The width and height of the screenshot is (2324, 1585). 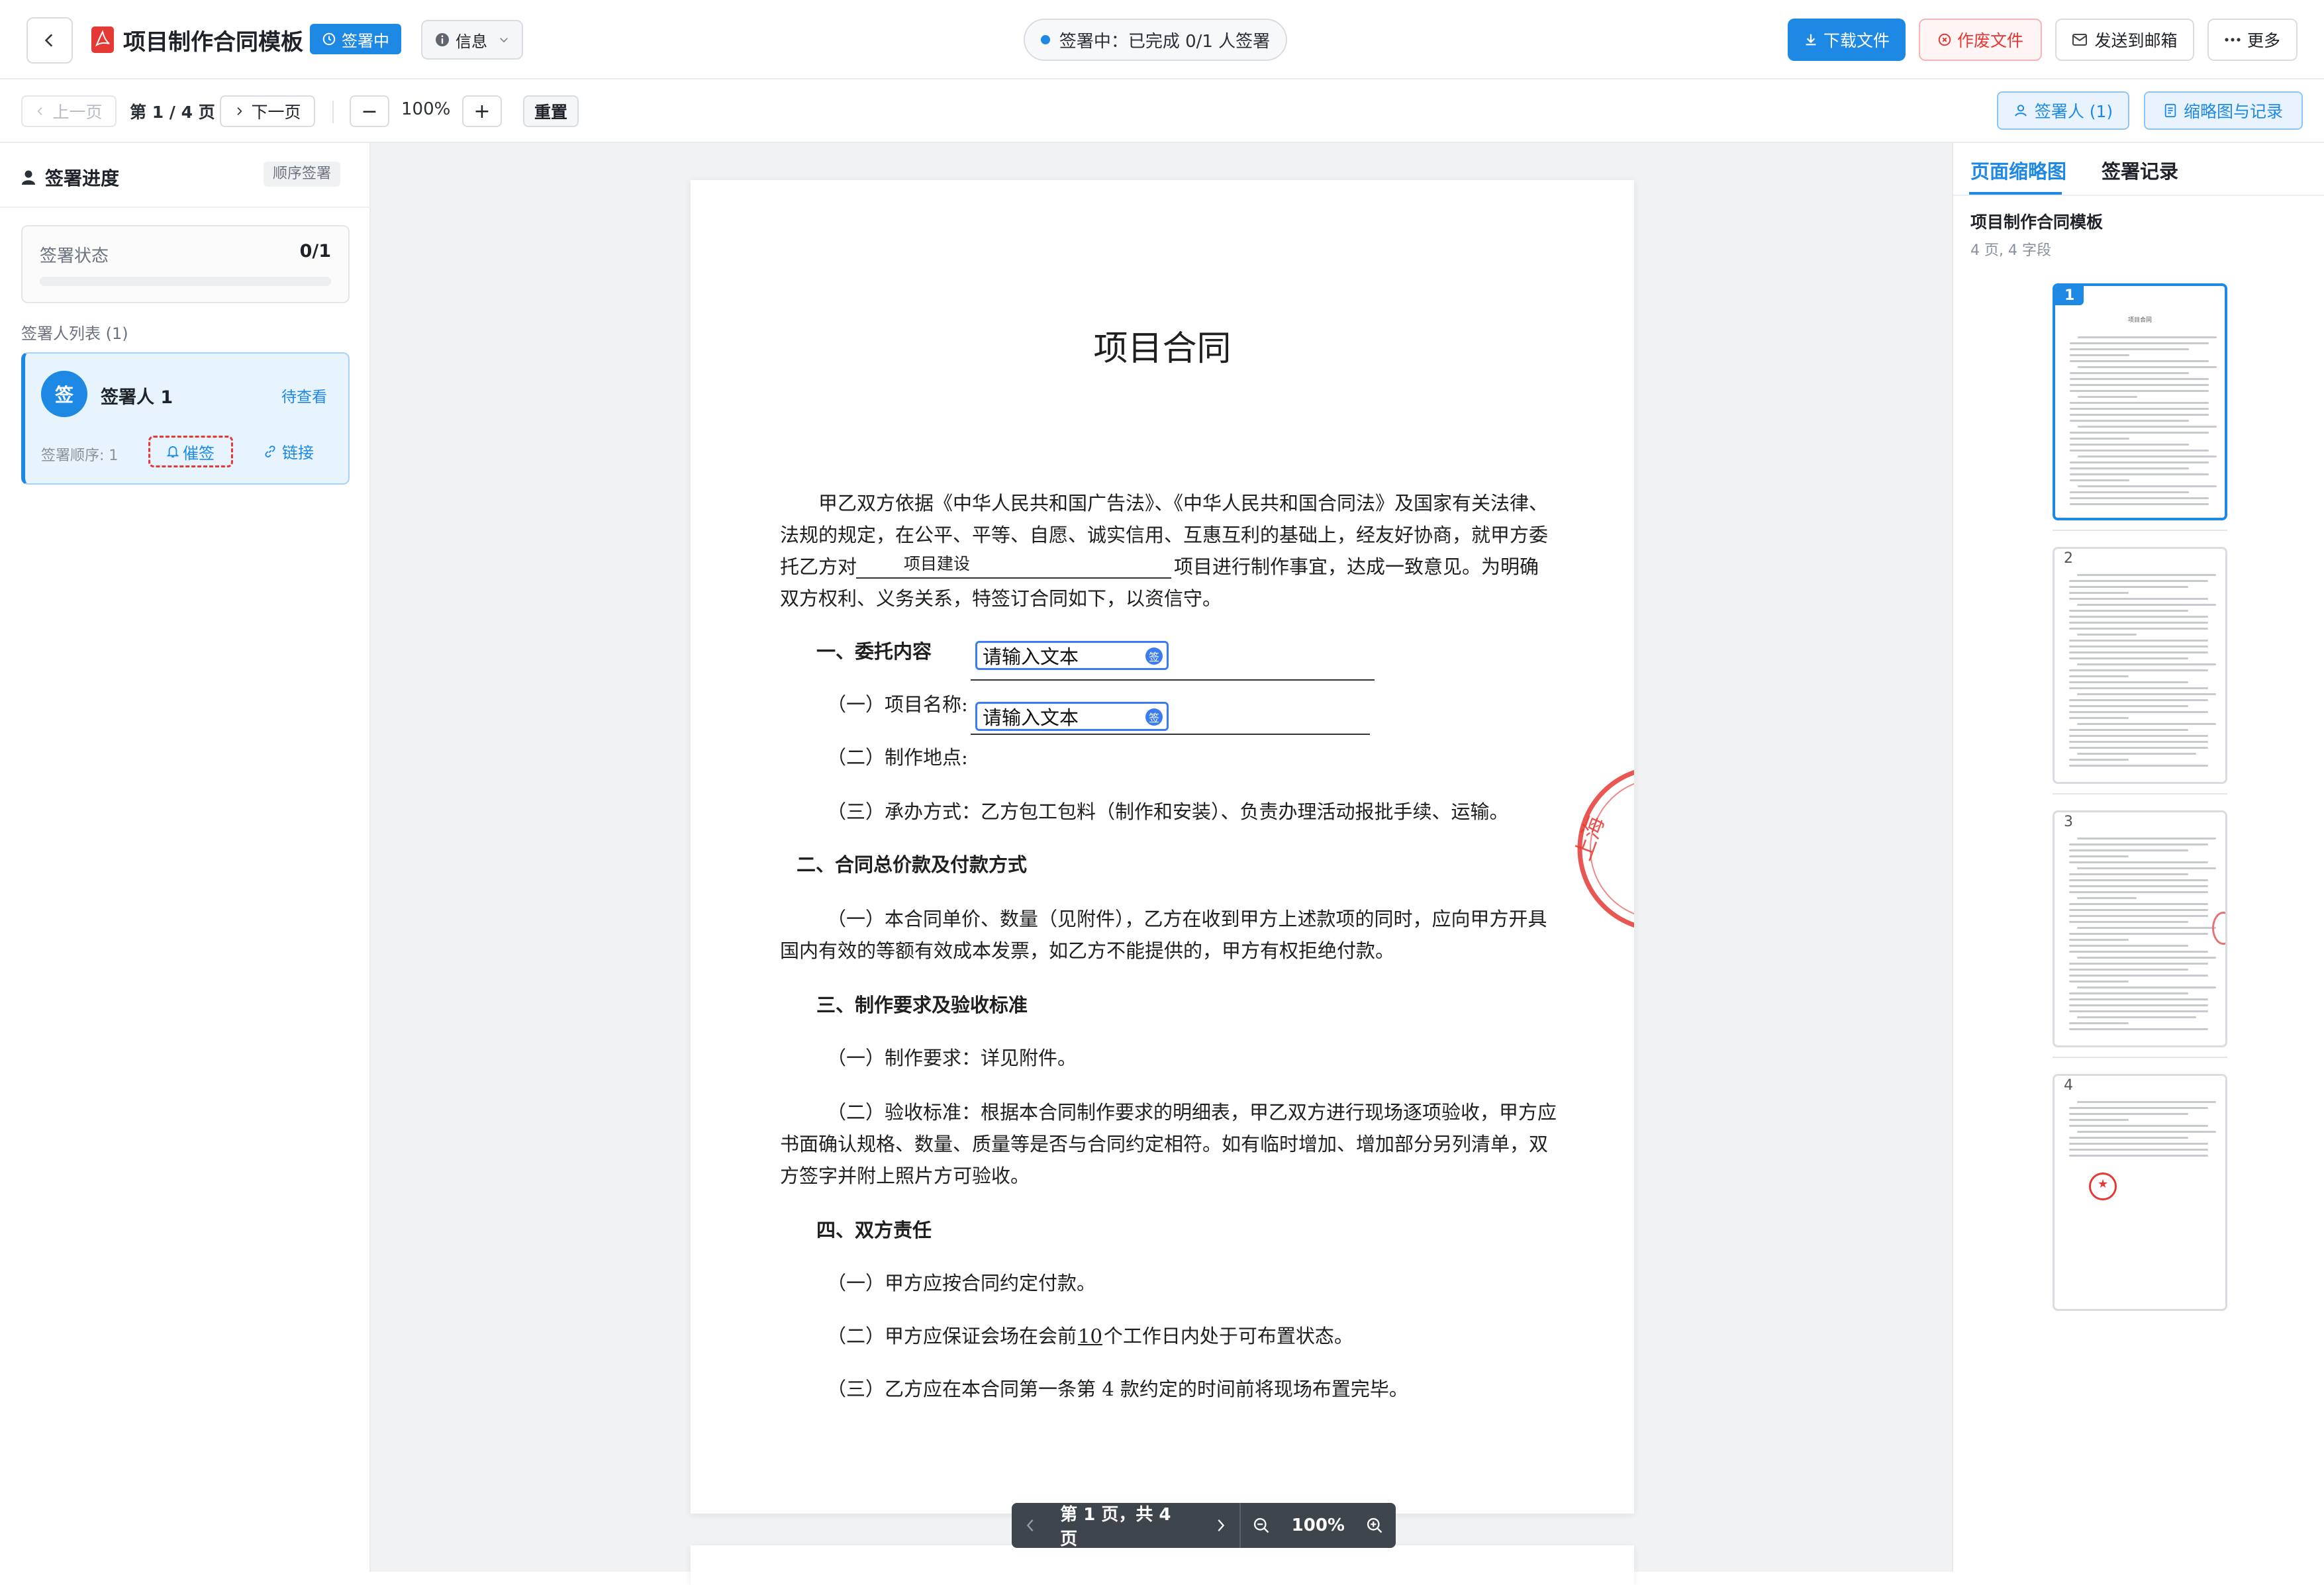 What do you see at coordinates (482, 111) in the screenshot?
I see `zoom-in-button: +` at bounding box center [482, 111].